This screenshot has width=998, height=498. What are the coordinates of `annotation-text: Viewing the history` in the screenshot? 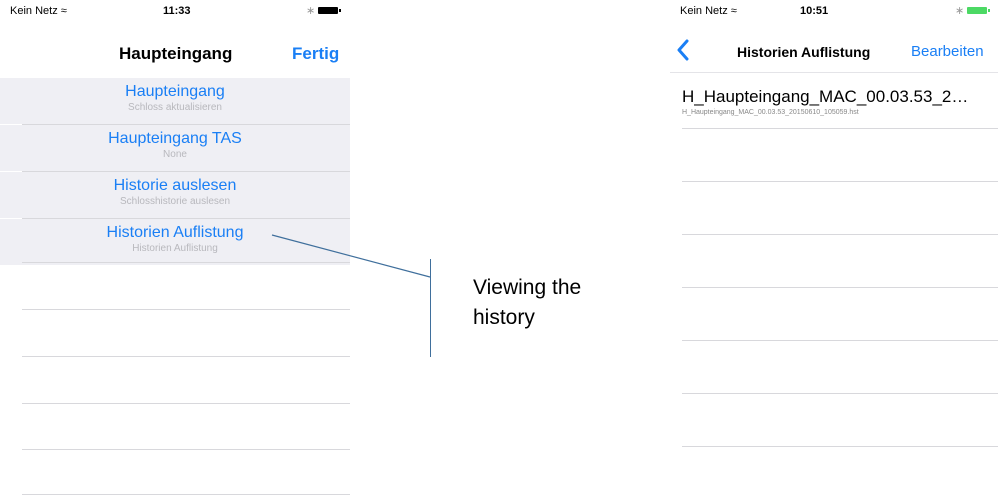 It's located at (527, 303).